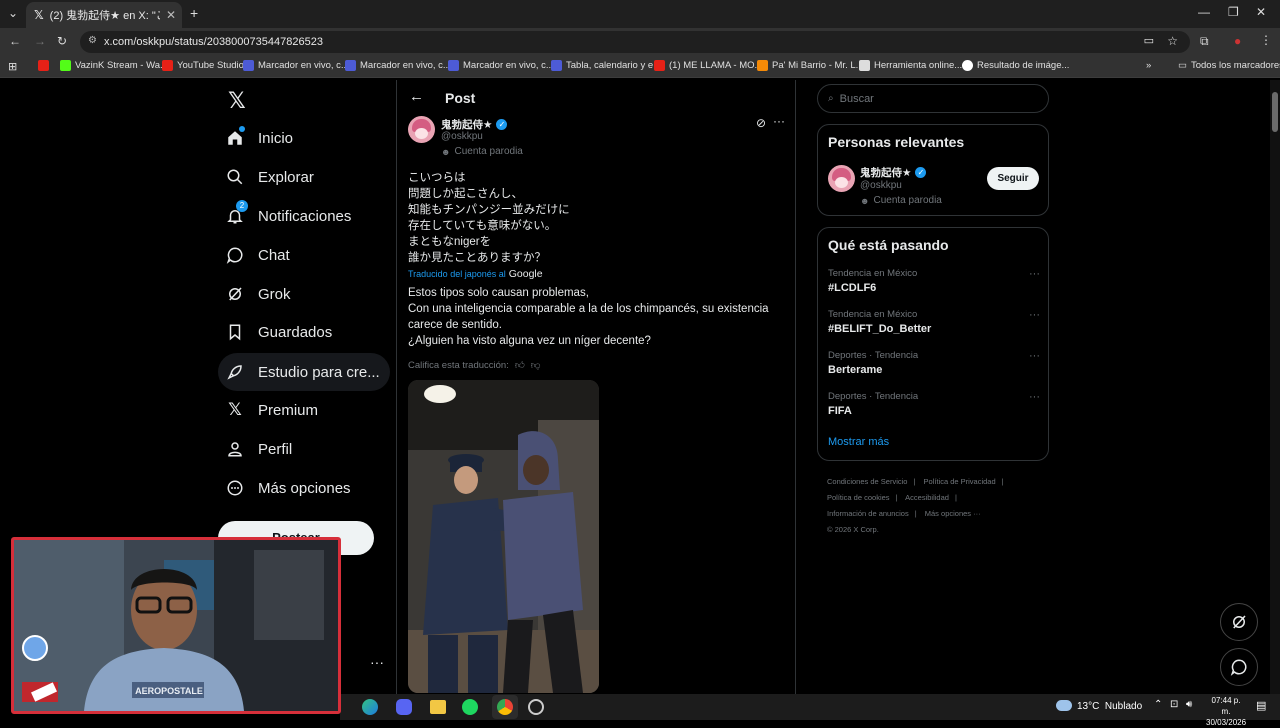 The image size is (1280, 728). I want to click on footer-link: Condiciones de Servicio, so click(867, 481).